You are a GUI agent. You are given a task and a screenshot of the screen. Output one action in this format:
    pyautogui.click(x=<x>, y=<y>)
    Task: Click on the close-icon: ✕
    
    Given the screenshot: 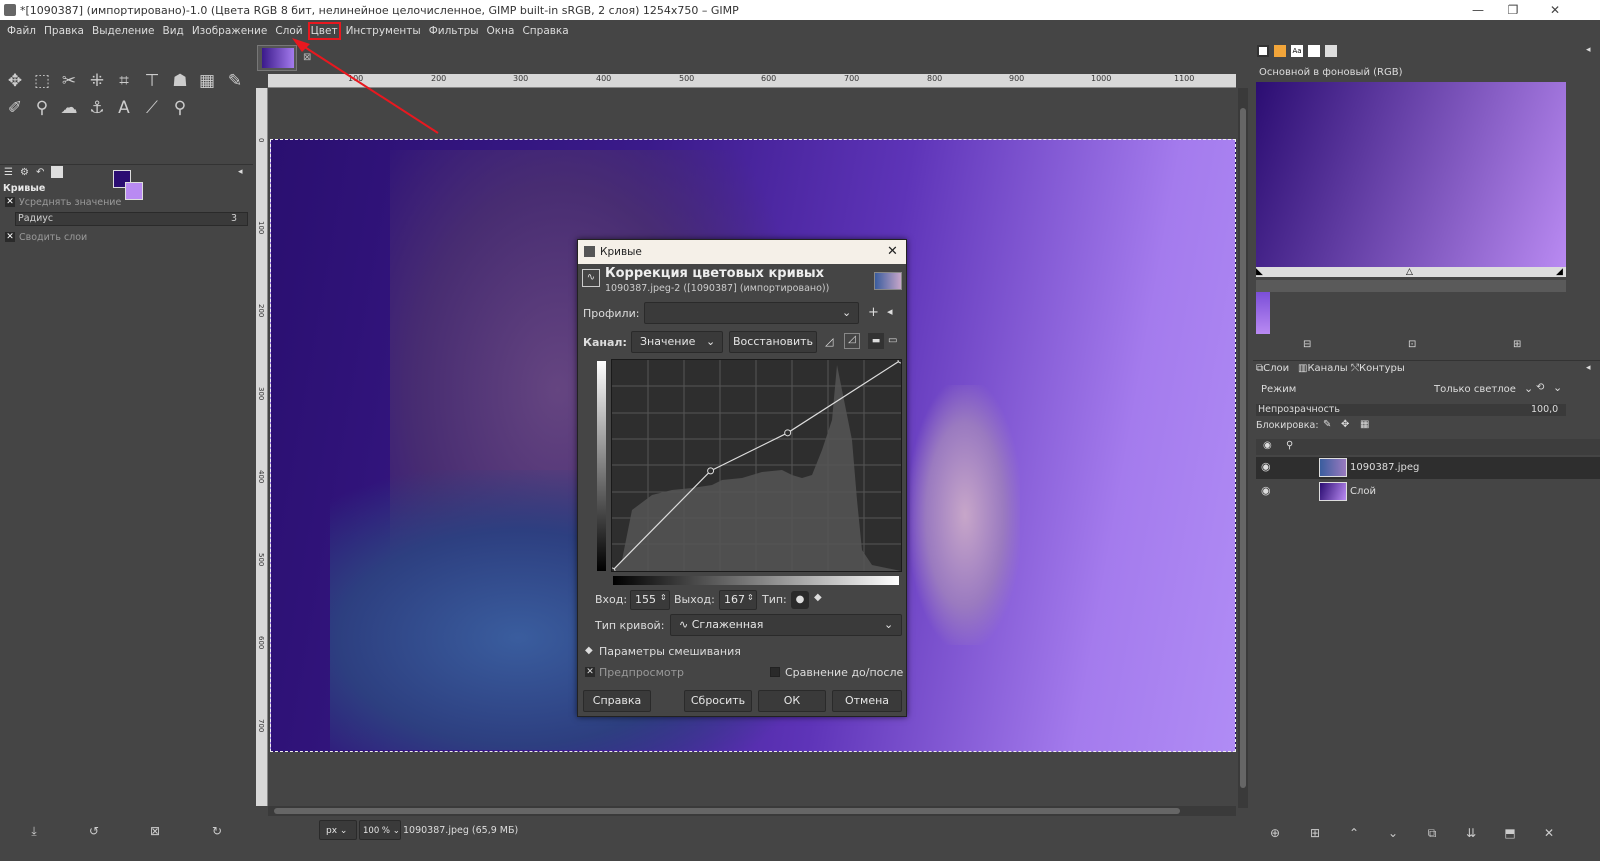 What is the action you would take?
    pyautogui.click(x=1555, y=10)
    